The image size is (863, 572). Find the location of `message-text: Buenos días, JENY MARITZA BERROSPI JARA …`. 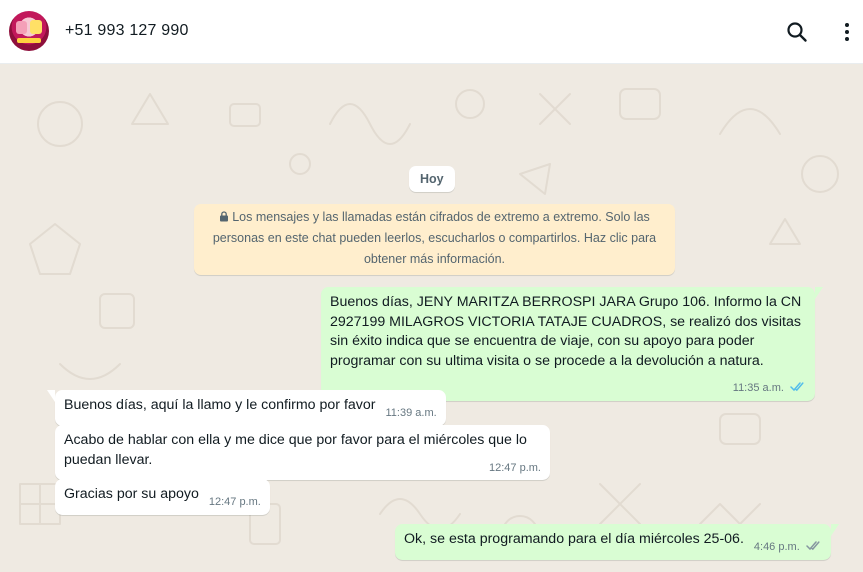

message-text: Buenos días, JENY MARITZA BERROSPI JARA … is located at coordinates (566, 331).